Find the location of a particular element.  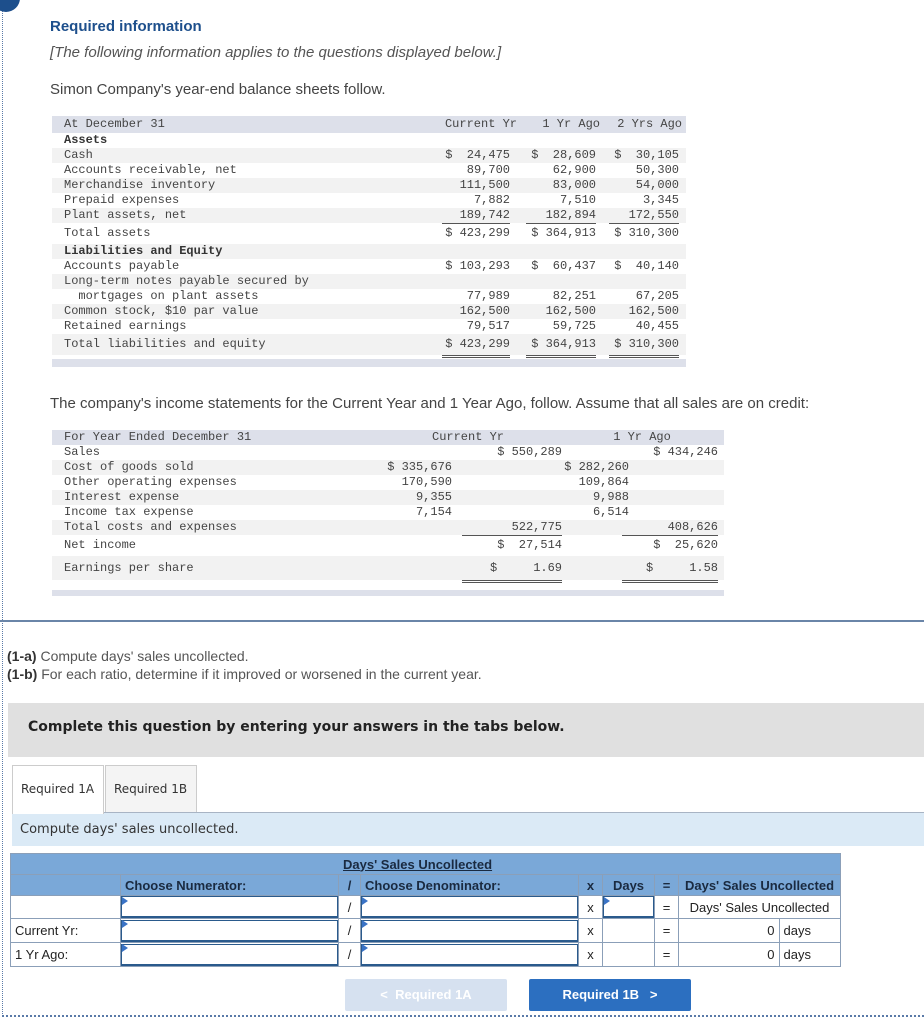

cell: $ 30,105 is located at coordinates (646, 155).